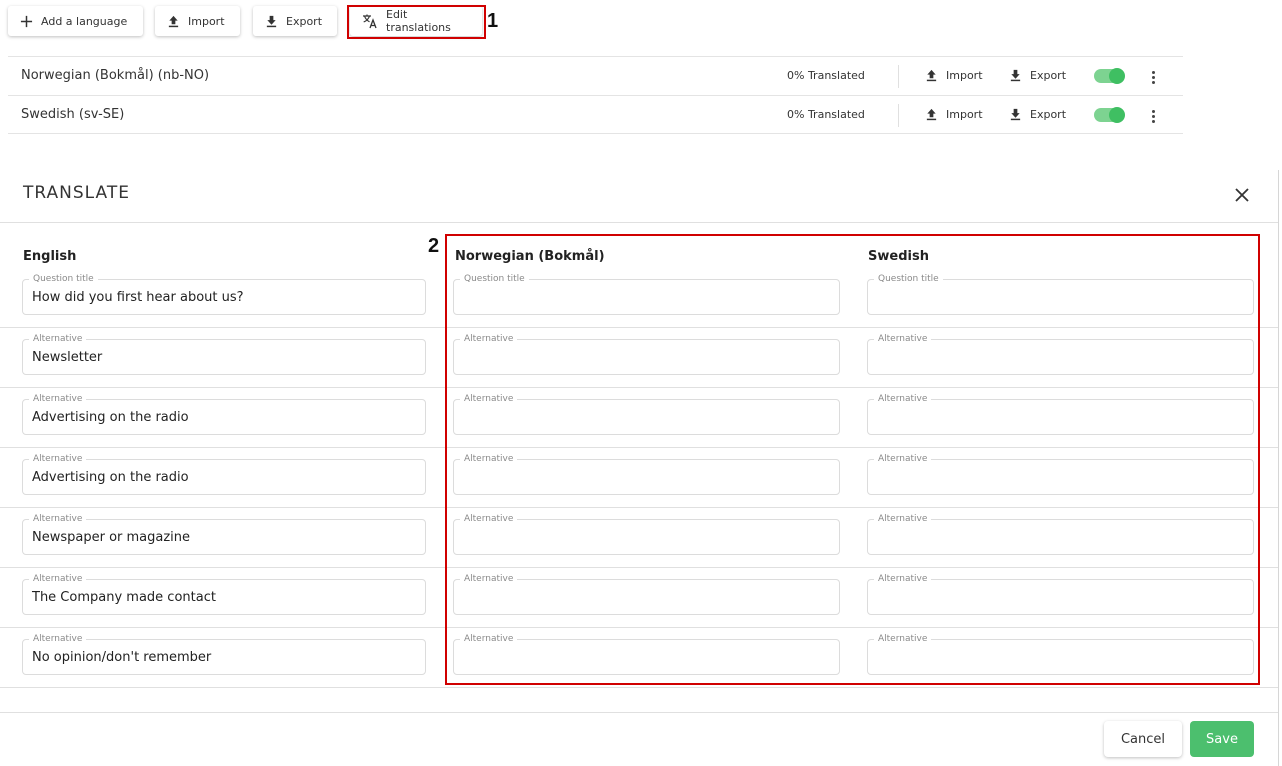  Describe the element at coordinates (122, 657) in the screenshot. I see `field-value: No opinion/don't remember` at that location.